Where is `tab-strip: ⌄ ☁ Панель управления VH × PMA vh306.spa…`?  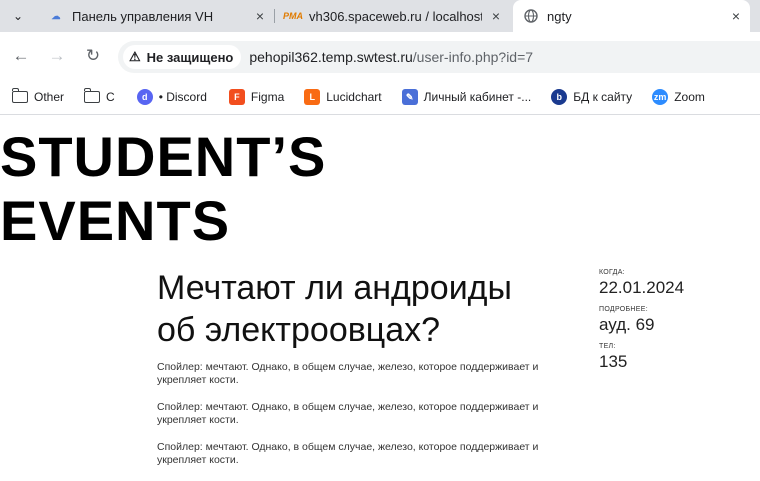
tab-strip: ⌄ ☁ Панель управления VH × PMA vh306.spa… is located at coordinates (380, 16).